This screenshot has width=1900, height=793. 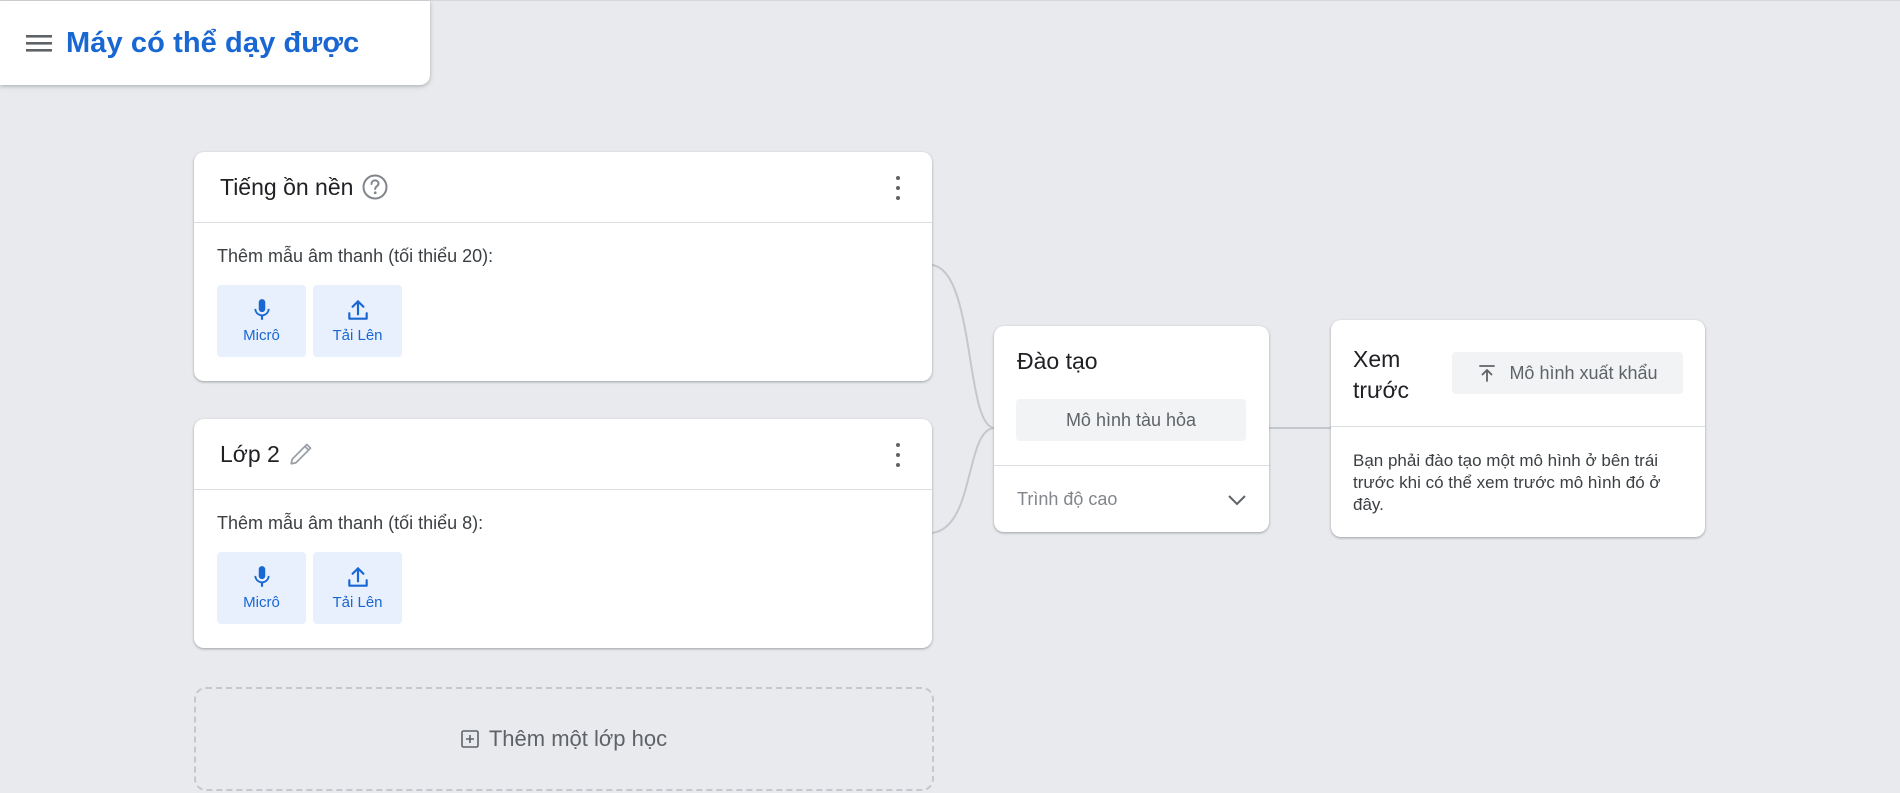 I want to click on export-icon, so click(x=1487, y=373).